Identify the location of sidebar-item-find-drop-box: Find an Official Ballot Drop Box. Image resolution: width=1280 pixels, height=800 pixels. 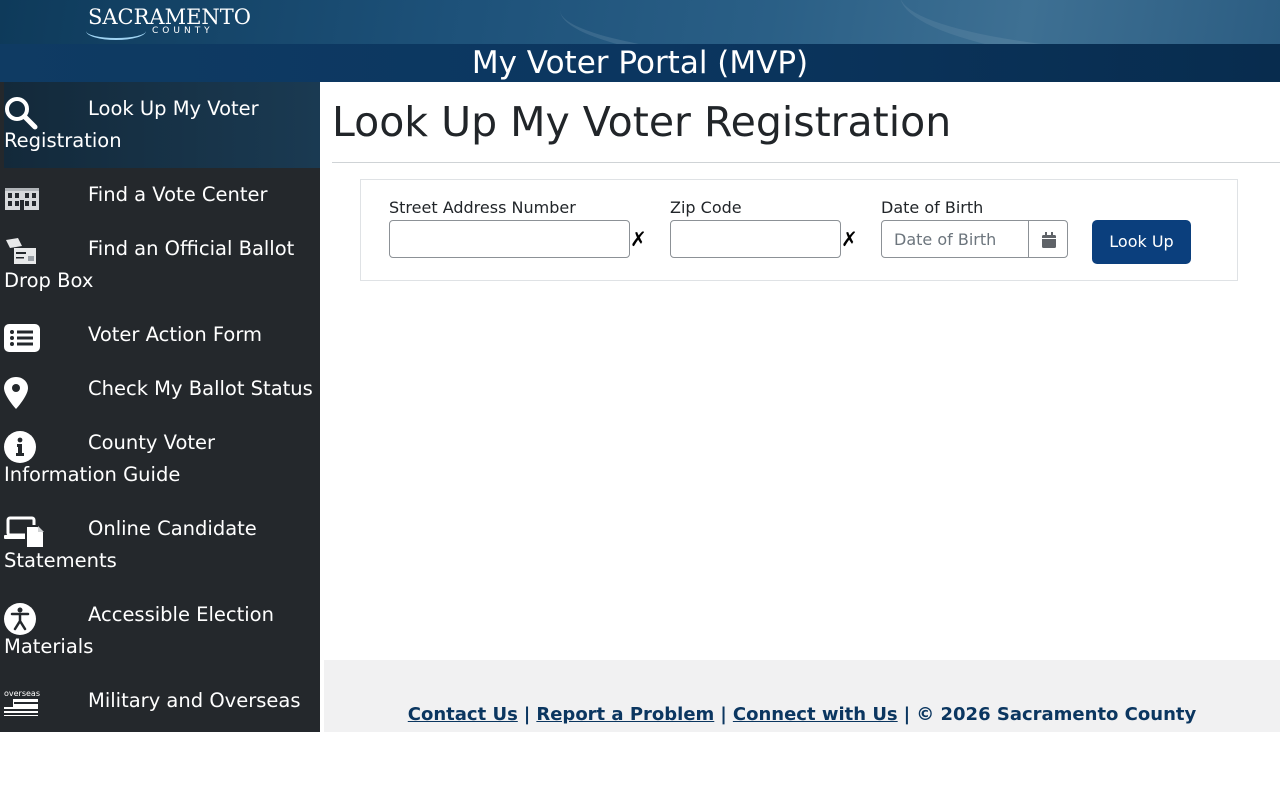
(160, 265).